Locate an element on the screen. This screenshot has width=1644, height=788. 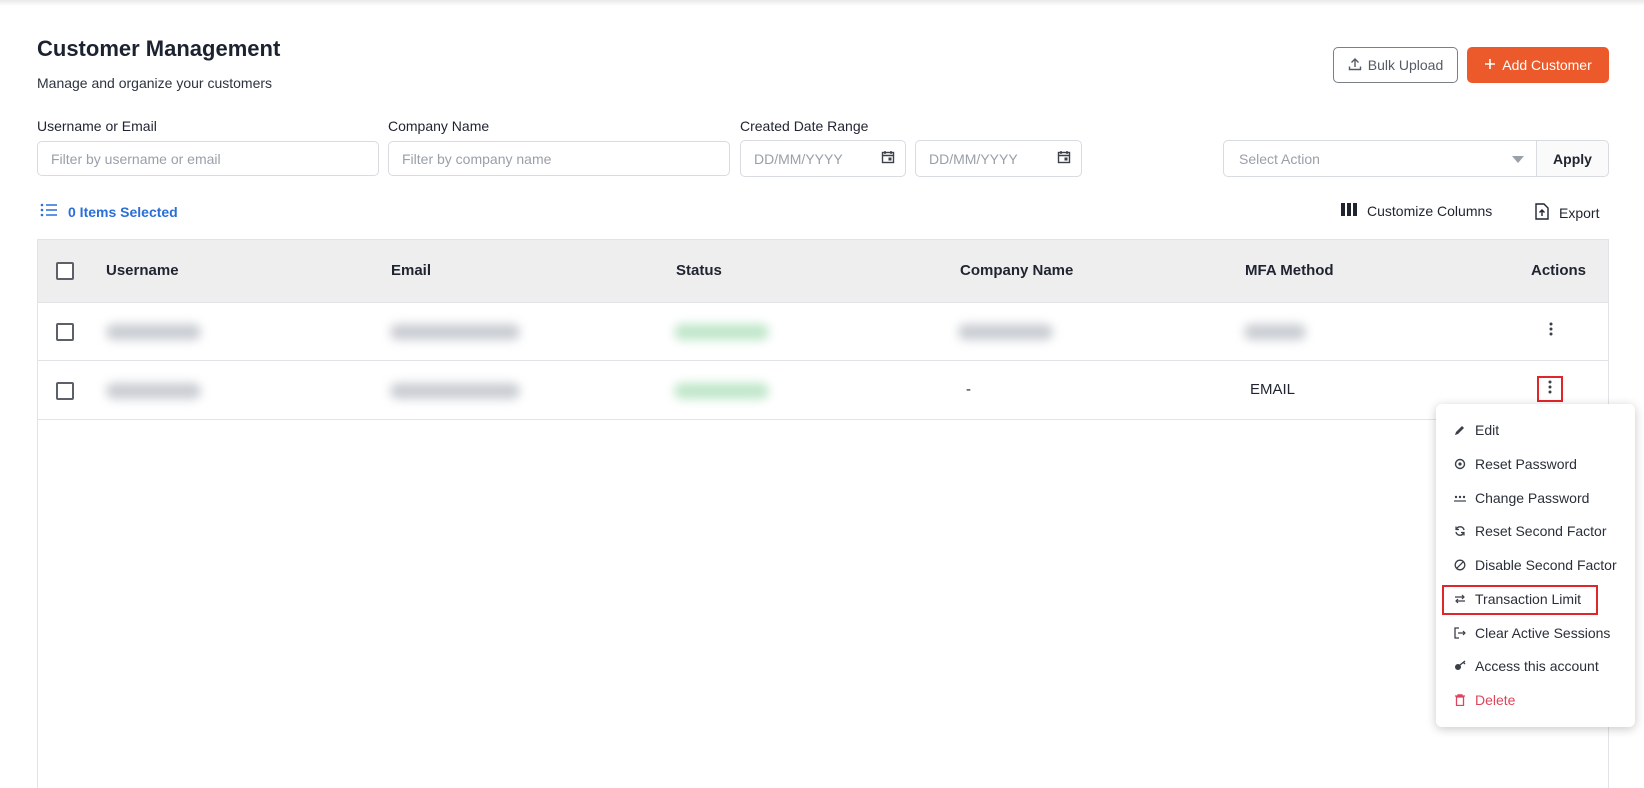
export-button: Export is located at coordinates (1567, 213).